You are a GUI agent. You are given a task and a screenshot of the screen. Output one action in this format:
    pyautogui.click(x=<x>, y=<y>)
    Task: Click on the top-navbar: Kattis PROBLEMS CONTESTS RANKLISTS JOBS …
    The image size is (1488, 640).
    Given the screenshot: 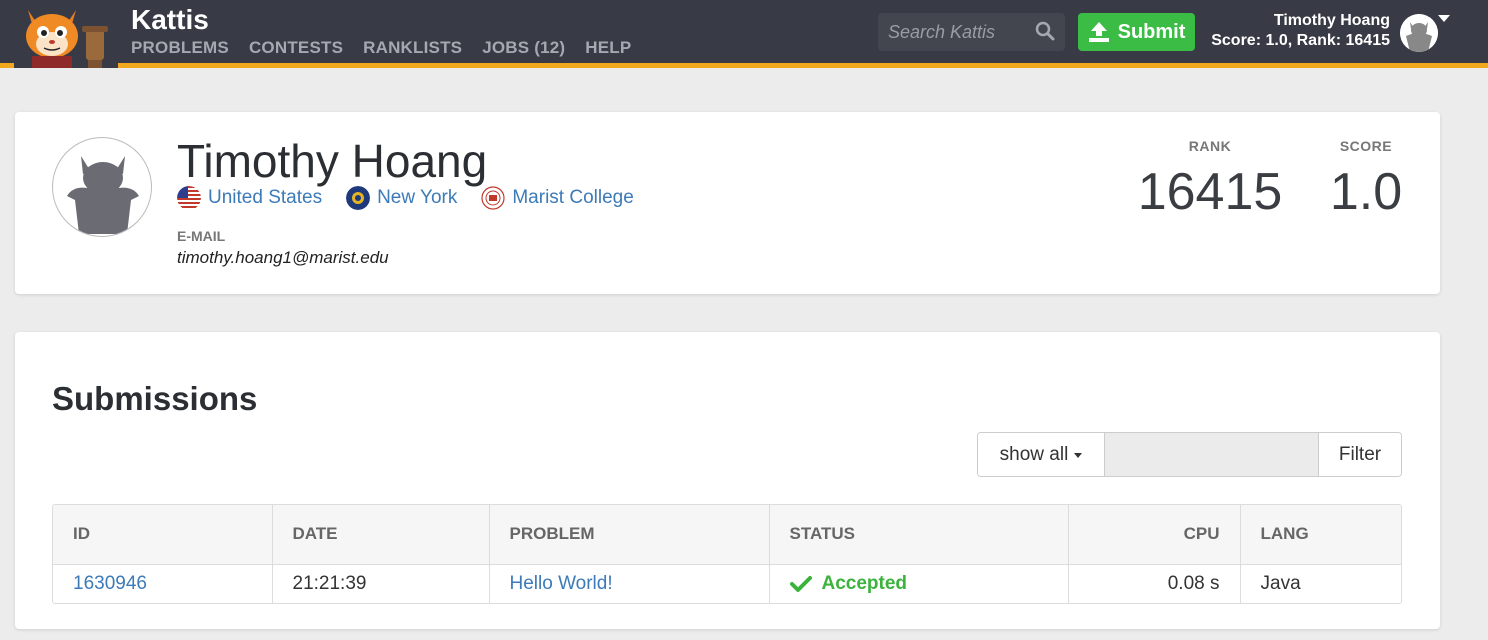 What is the action you would take?
    pyautogui.click(x=744, y=34)
    